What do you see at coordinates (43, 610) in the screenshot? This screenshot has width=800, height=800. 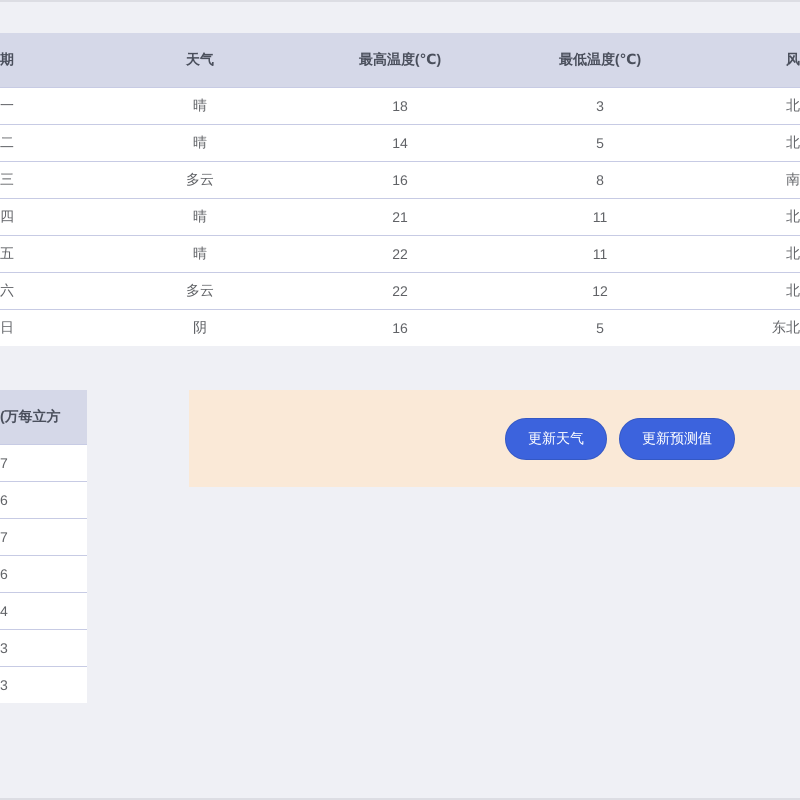 I see `table-cell: 4` at bounding box center [43, 610].